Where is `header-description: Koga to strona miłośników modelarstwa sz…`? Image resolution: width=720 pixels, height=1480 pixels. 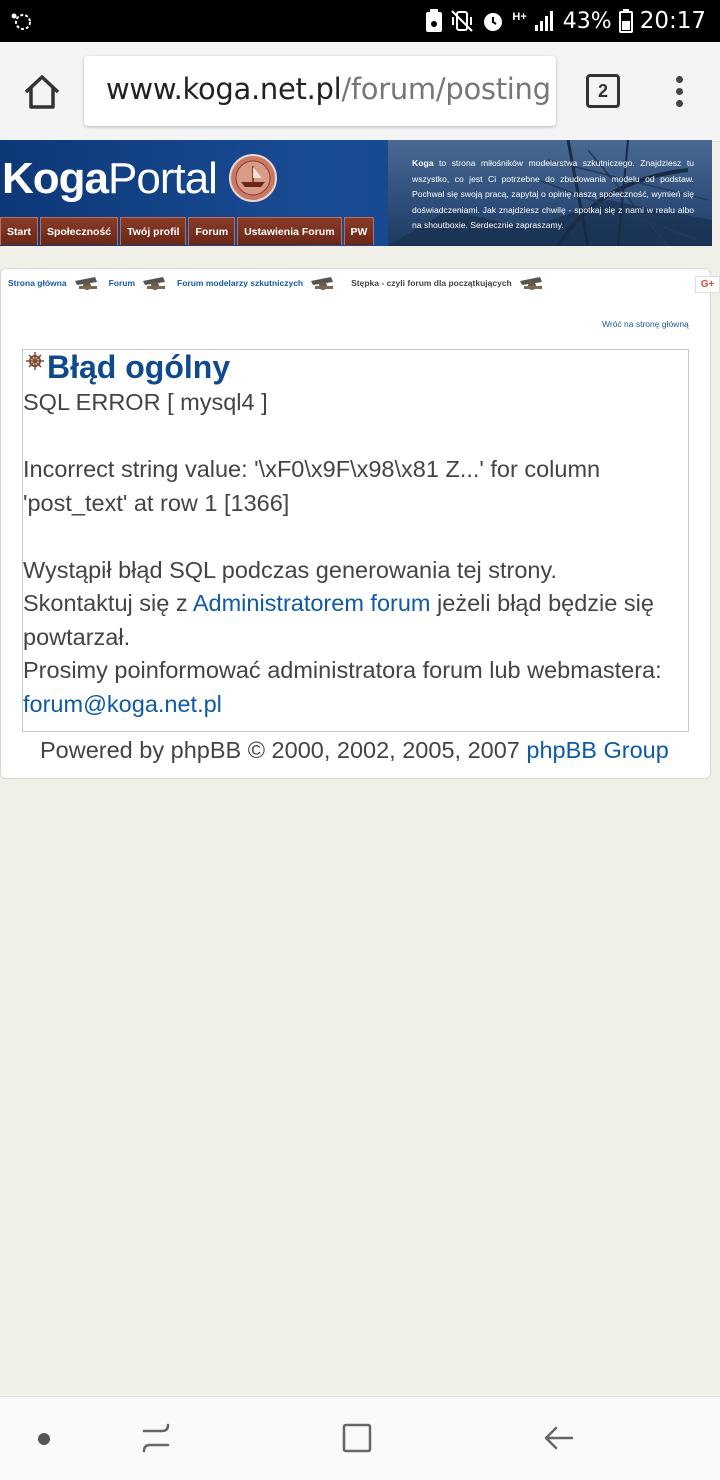 header-description: Koga to strona miłośników modelarstwa sz… is located at coordinates (553, 194).